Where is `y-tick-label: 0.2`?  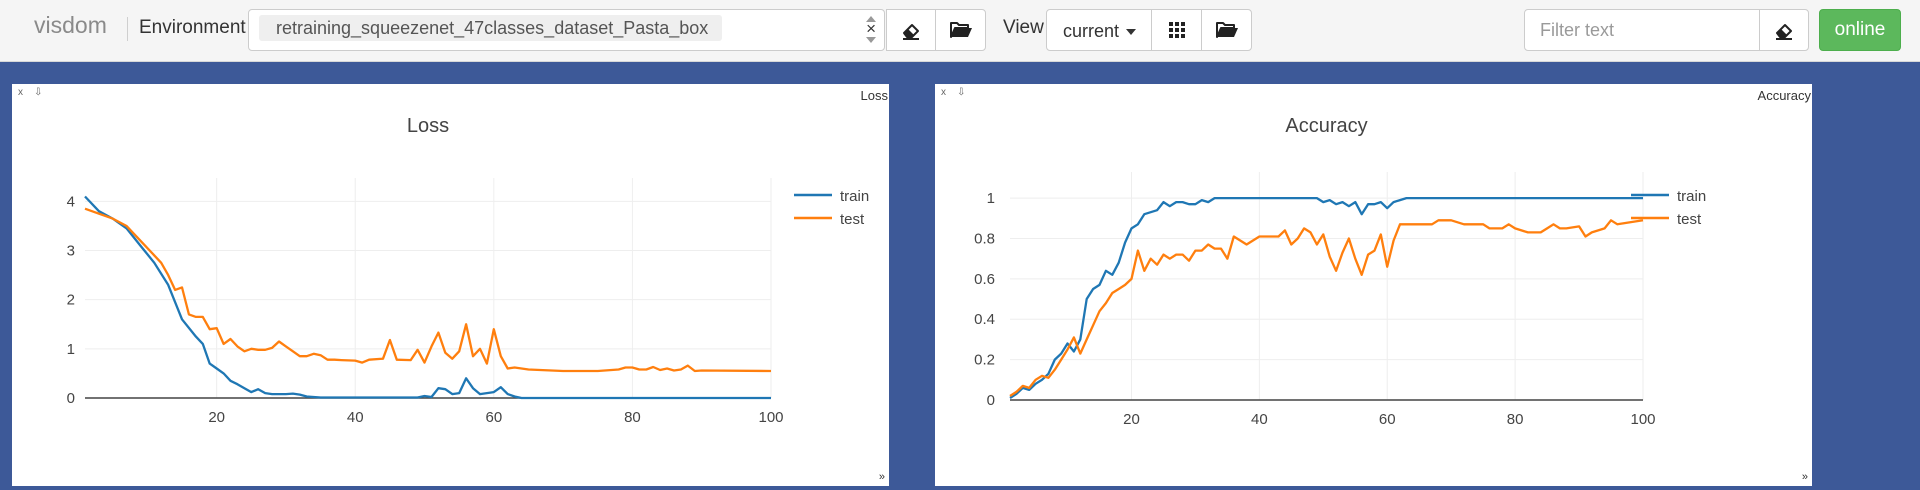
y-tick-label: 0.2 is located at coordinates (984, 360).